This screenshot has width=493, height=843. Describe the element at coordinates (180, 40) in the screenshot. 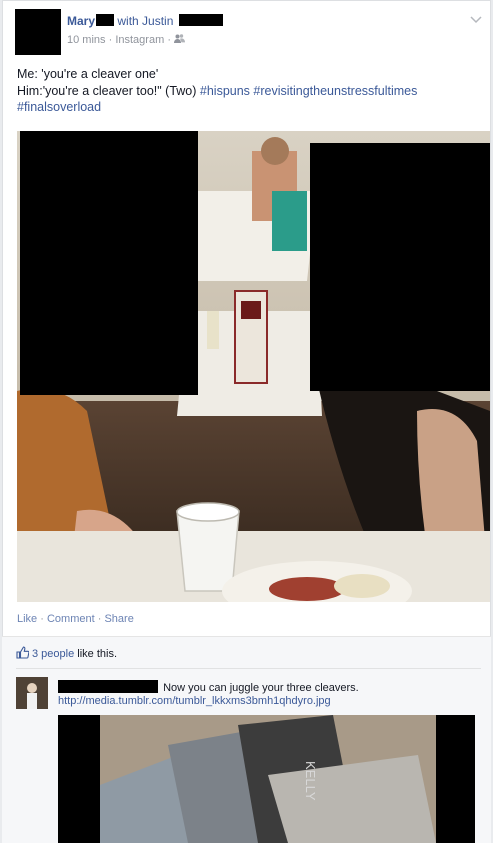

I see `friends-icon` at that location.